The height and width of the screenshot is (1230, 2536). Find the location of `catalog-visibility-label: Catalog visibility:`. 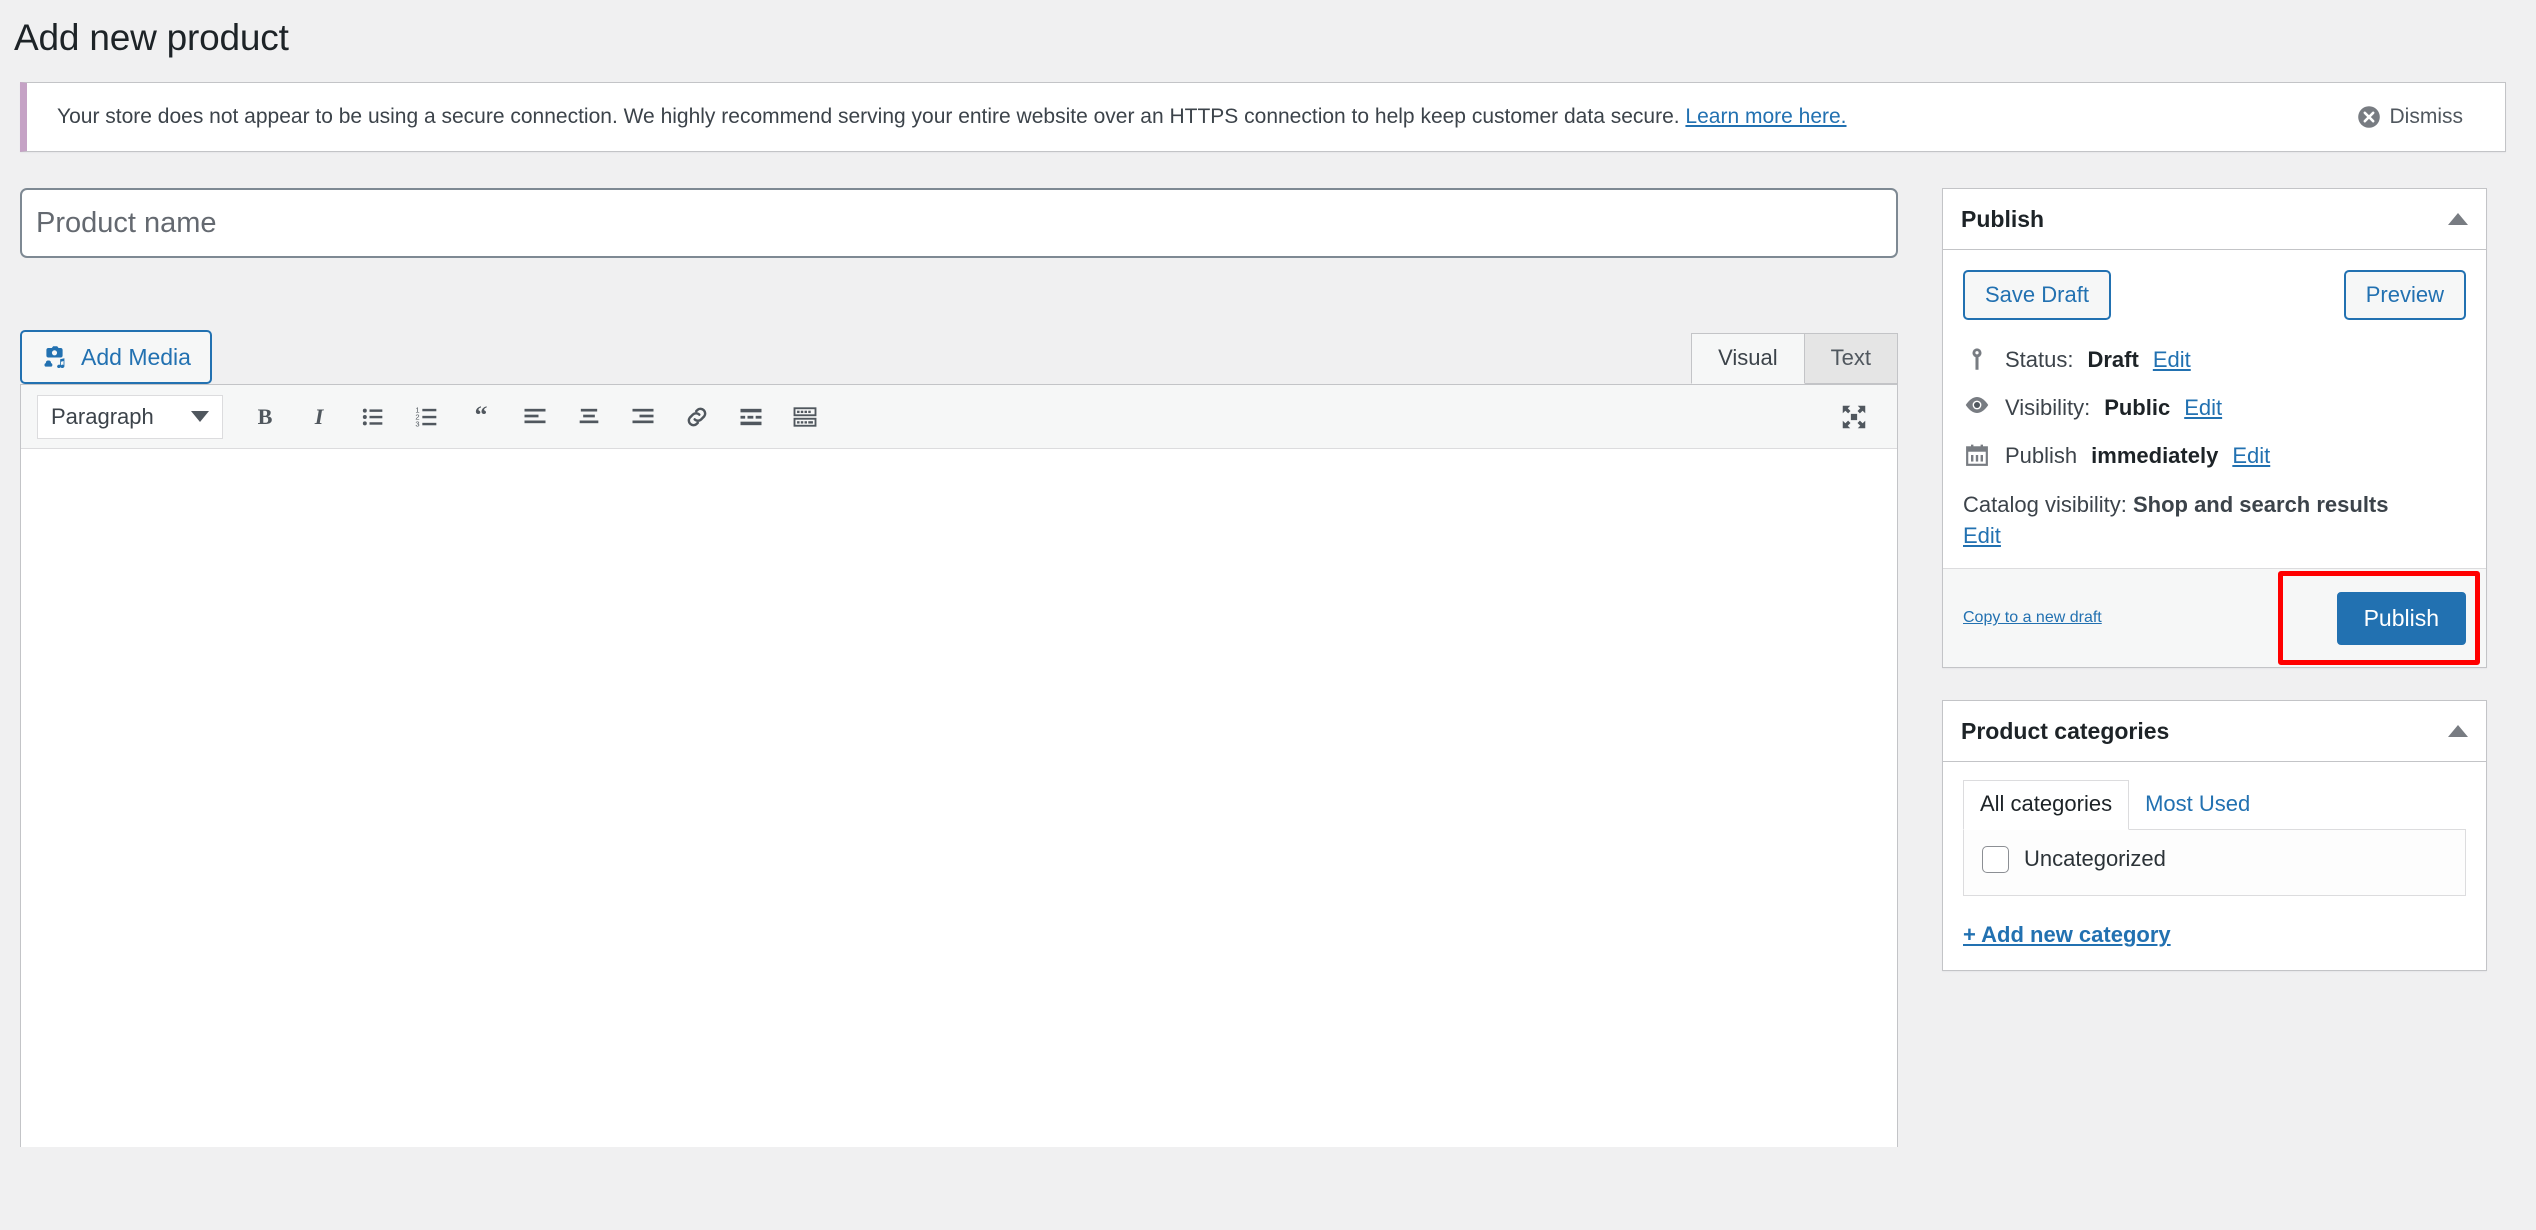

catalog-visibility-label: Catalog visibility: is located at coordinates (2045, 504).